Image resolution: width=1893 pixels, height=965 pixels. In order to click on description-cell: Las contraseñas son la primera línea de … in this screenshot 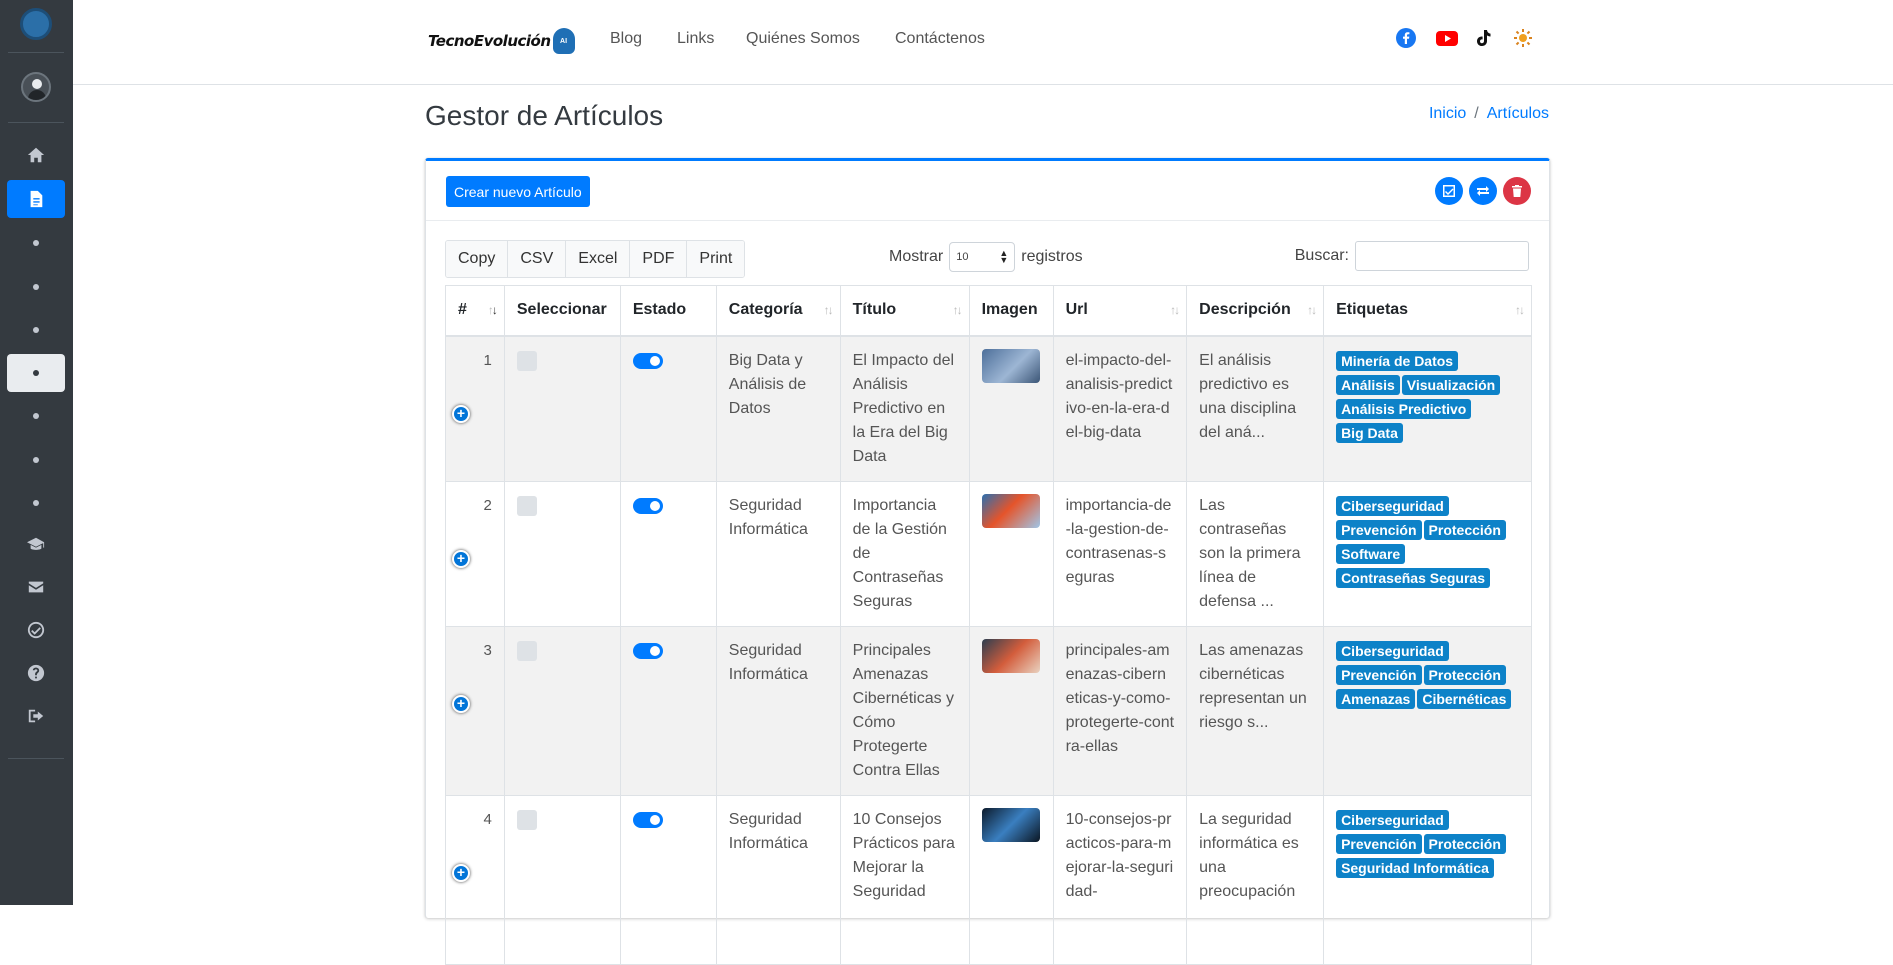, I will do `click(1255, 553)`.